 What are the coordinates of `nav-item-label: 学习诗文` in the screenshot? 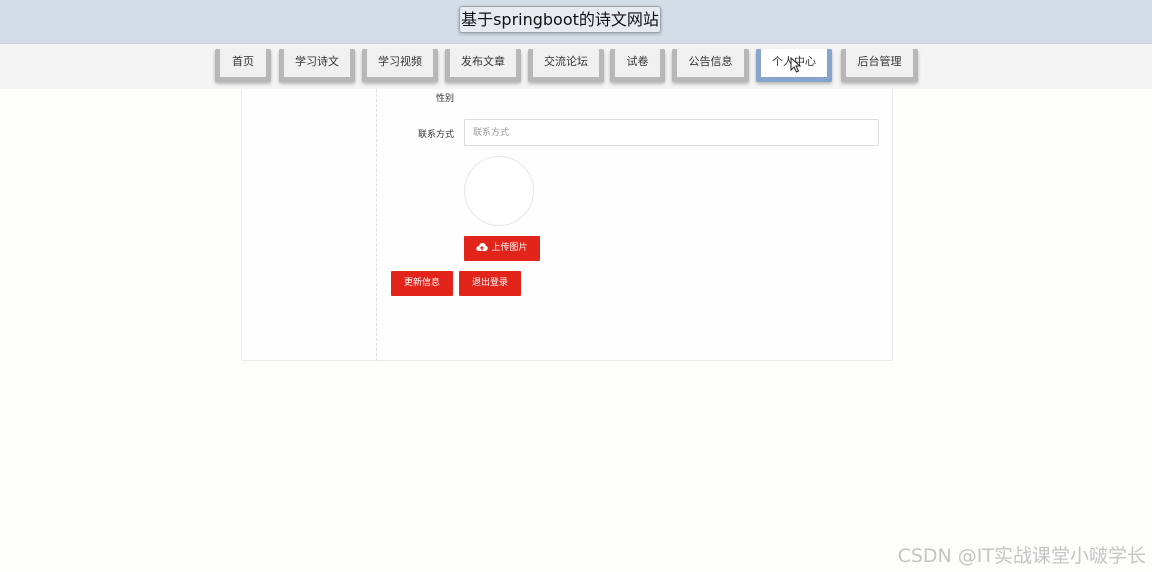 It's located at (317, 63).